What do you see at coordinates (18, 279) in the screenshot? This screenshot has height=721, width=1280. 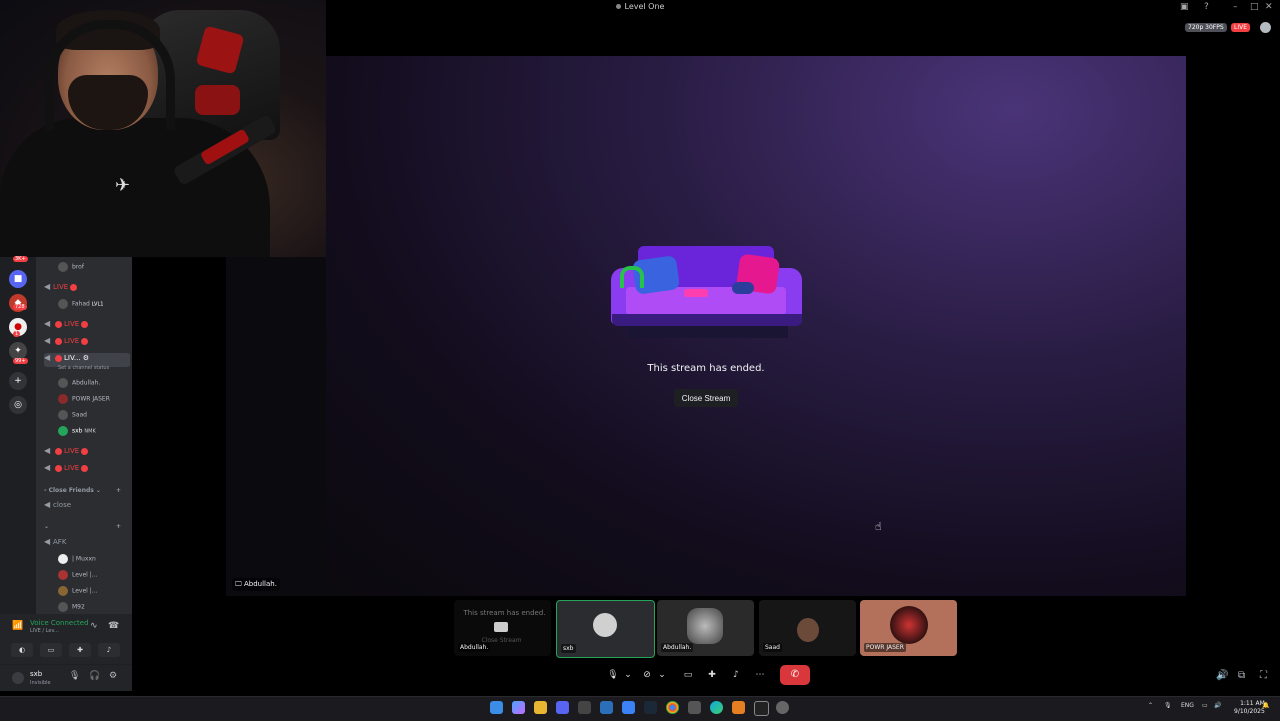 I see `server-icon: ■` at bounding box center [18, 279].